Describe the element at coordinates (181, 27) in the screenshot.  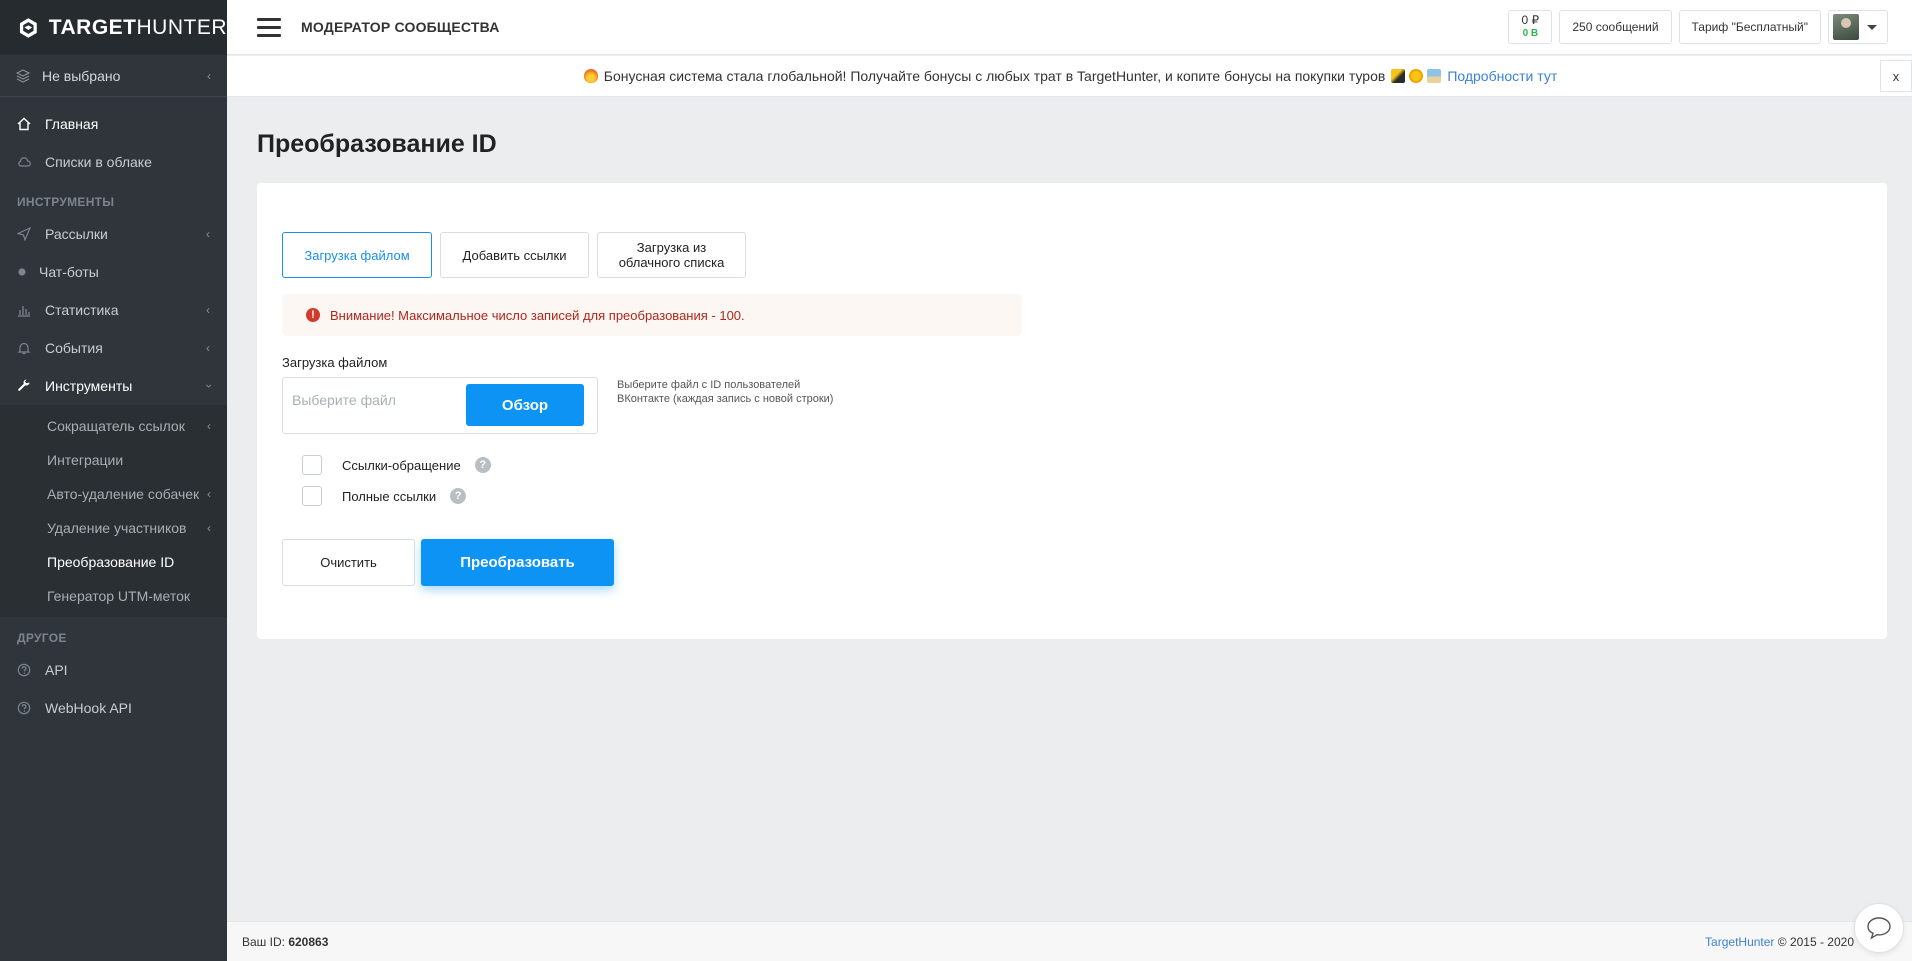
I see `logo-text-regular: HUNTER` at that location.